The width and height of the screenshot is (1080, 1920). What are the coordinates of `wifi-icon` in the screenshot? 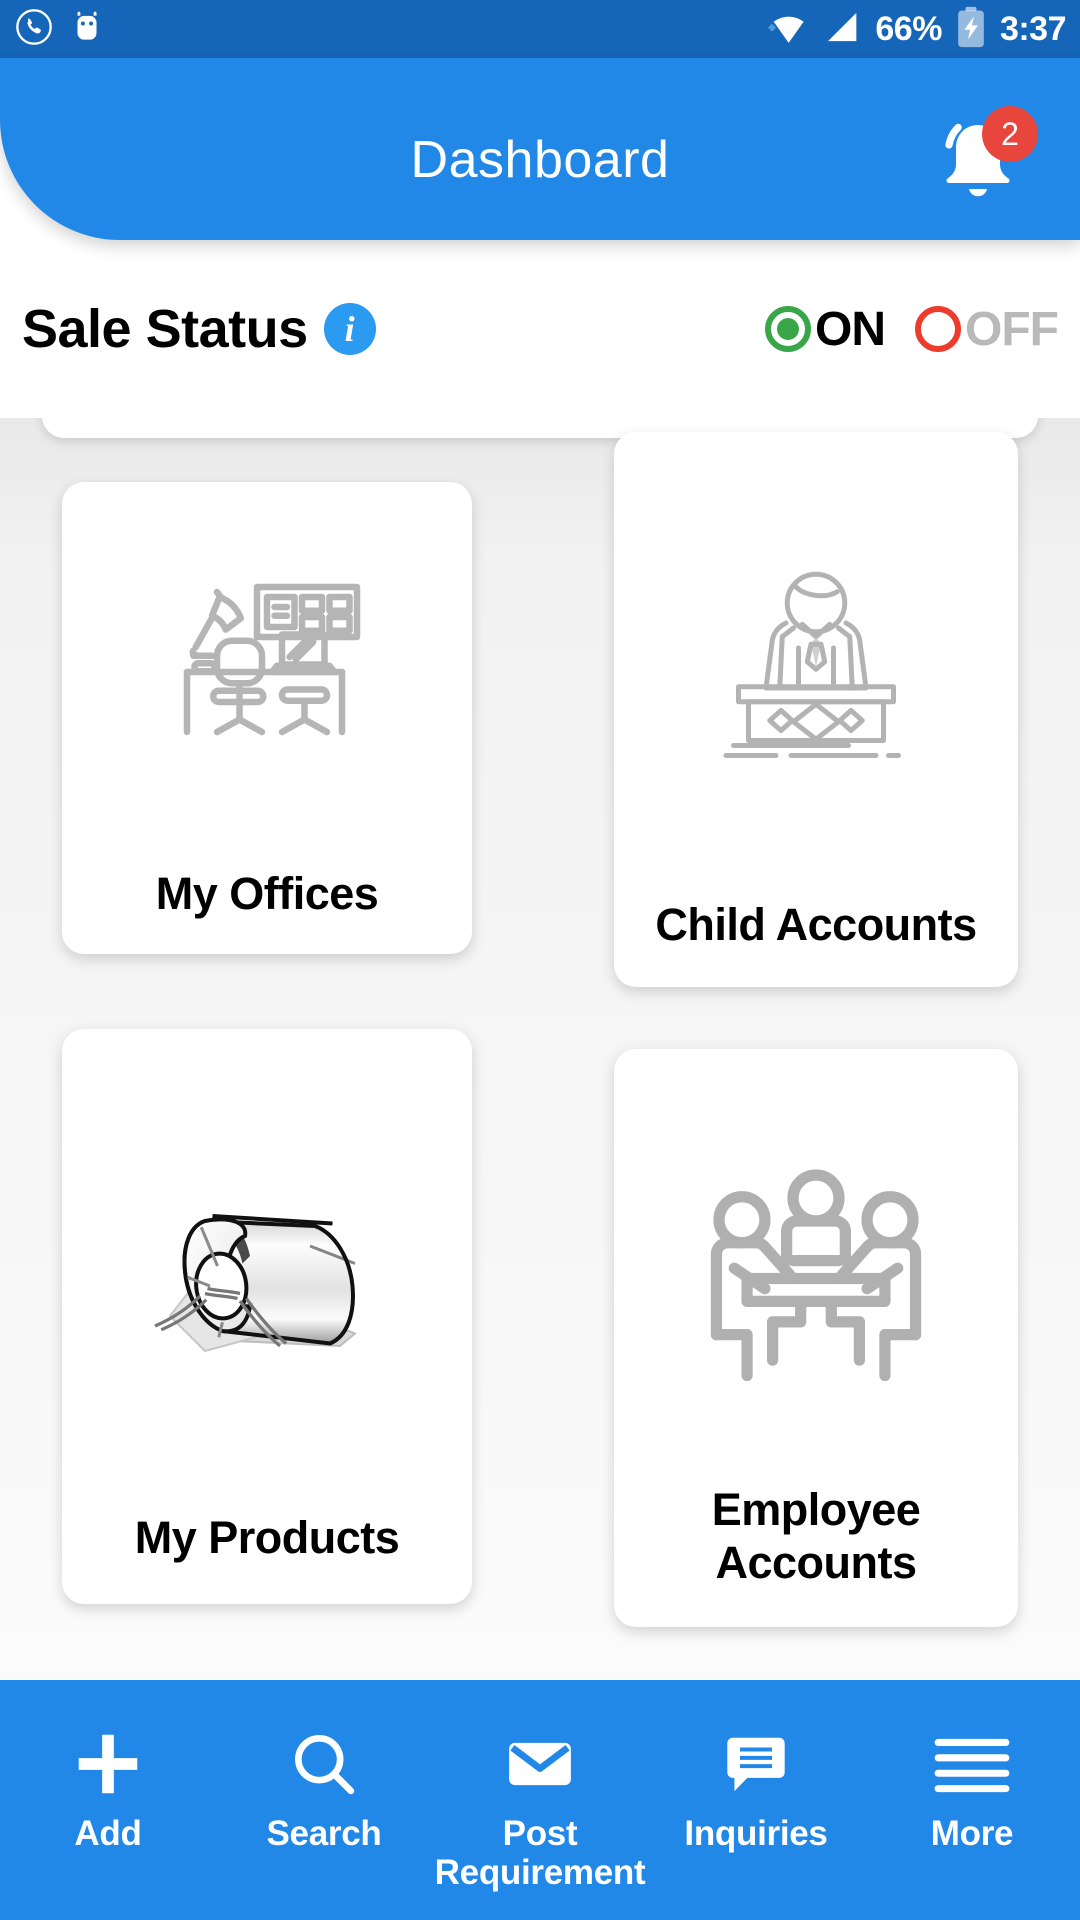 It's located at (787, 29).